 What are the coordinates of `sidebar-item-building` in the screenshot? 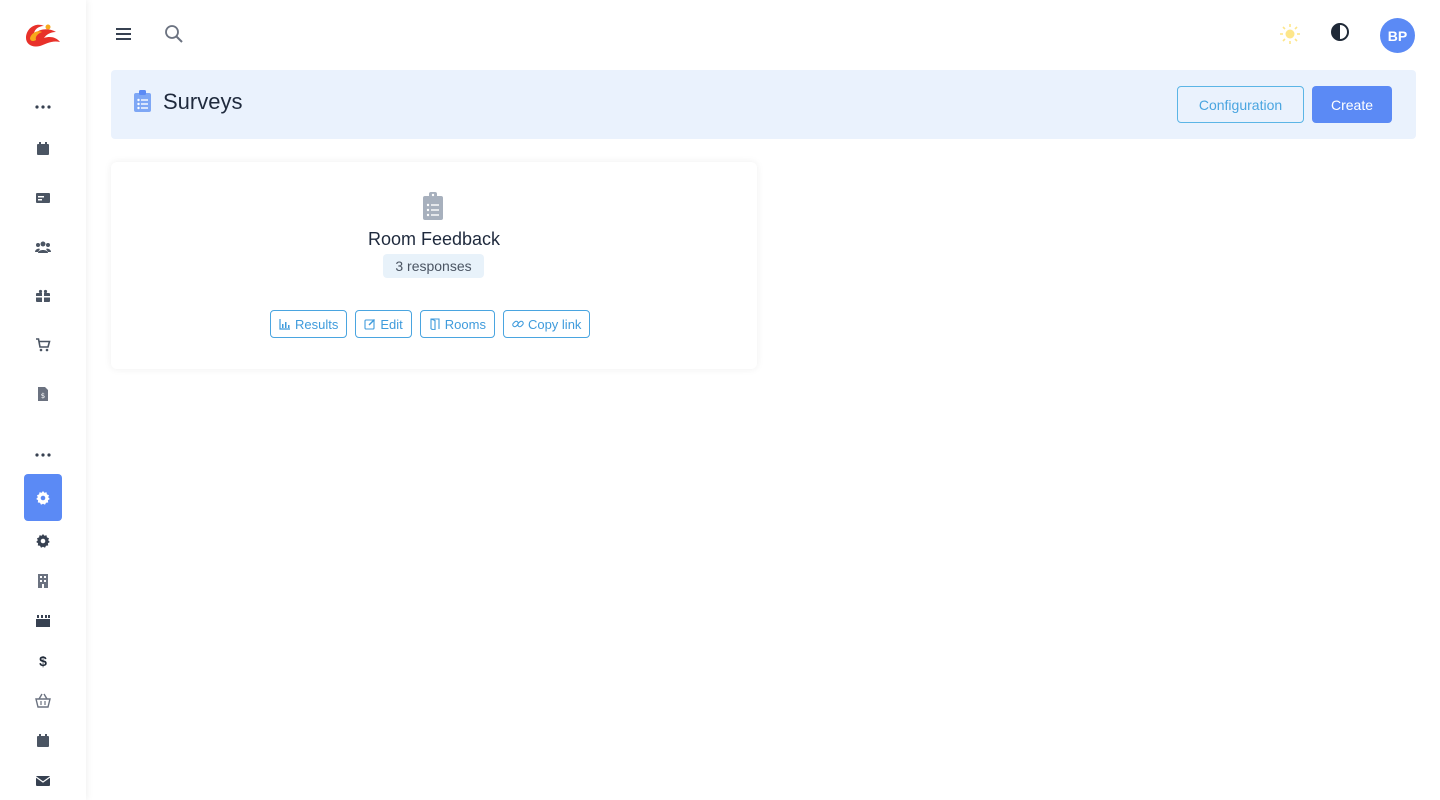 It's located at (43, 581).